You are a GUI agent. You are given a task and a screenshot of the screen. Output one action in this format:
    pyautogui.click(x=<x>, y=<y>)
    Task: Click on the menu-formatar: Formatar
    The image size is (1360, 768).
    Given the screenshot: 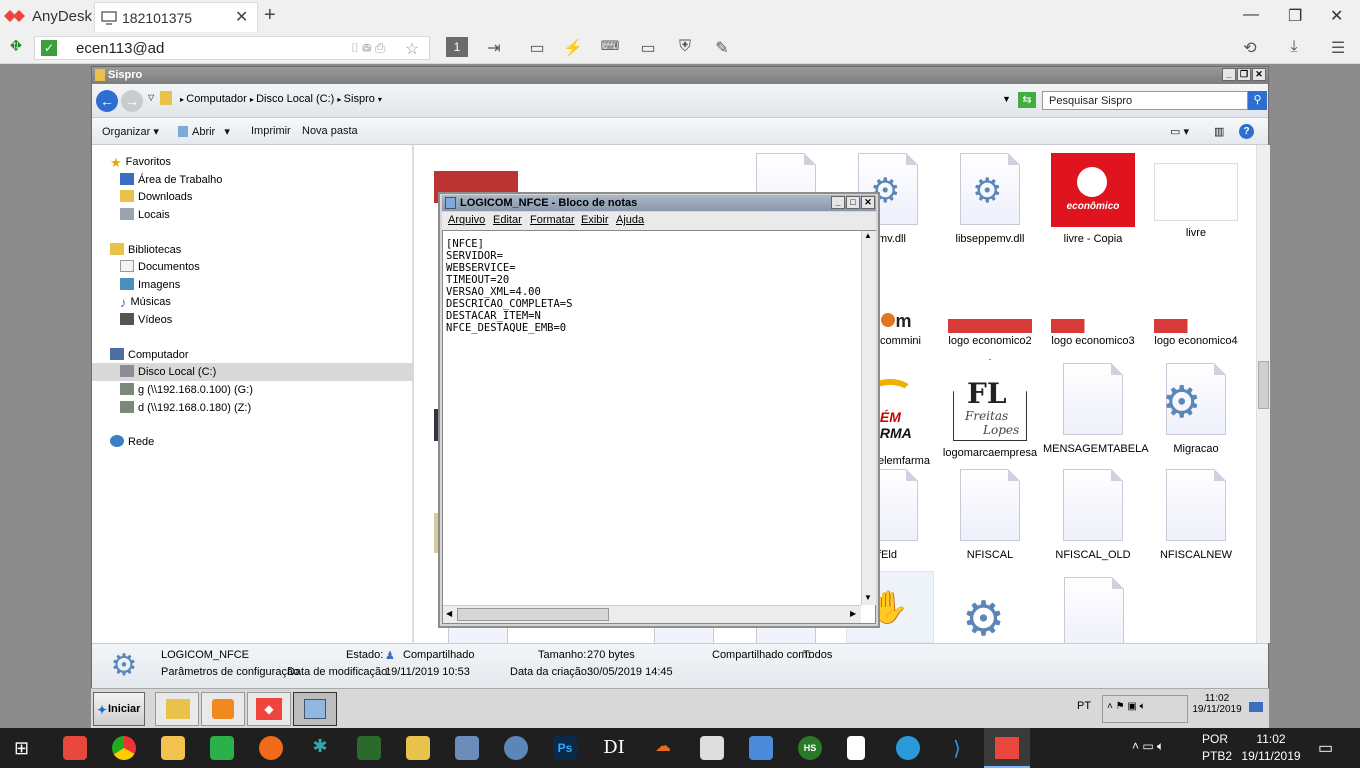 What is the action you would take?
    pyautogui.click(x=552, y=220)
    